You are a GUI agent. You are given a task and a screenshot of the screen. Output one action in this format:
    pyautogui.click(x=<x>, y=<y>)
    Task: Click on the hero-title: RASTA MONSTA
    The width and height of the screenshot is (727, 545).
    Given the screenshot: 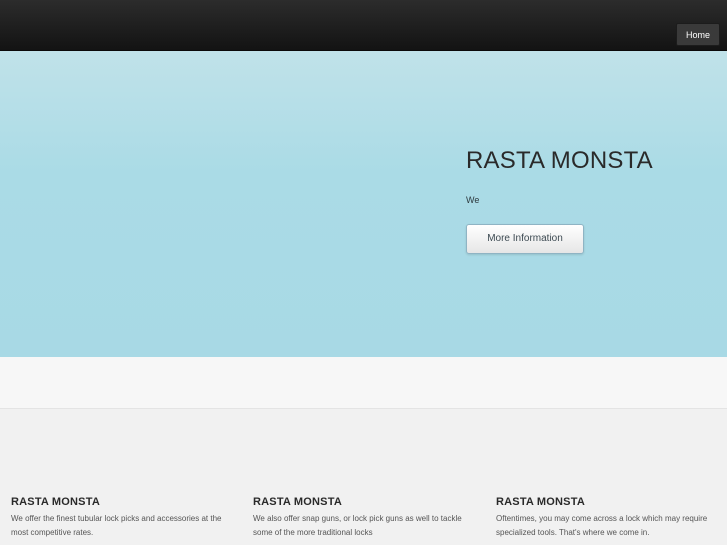 What is the action you would take?
    pyautogui.click(x=559, y=160)
    